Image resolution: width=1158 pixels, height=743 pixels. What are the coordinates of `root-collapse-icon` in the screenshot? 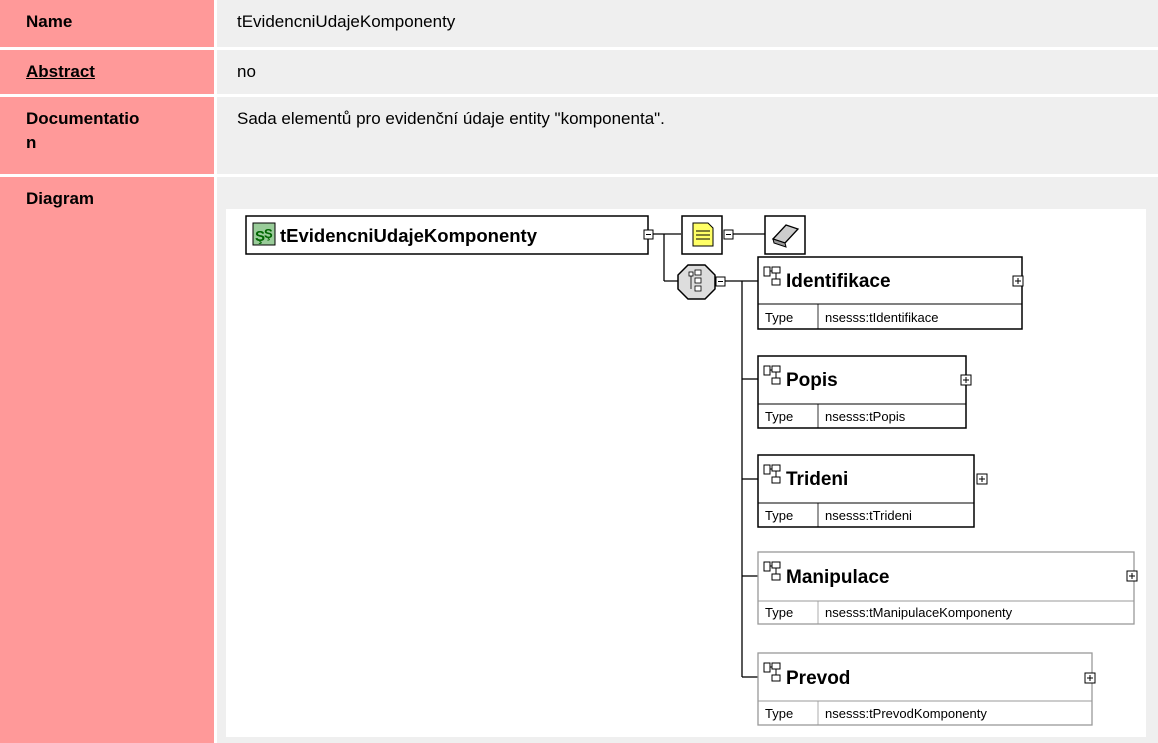 It's located at (648, 234).